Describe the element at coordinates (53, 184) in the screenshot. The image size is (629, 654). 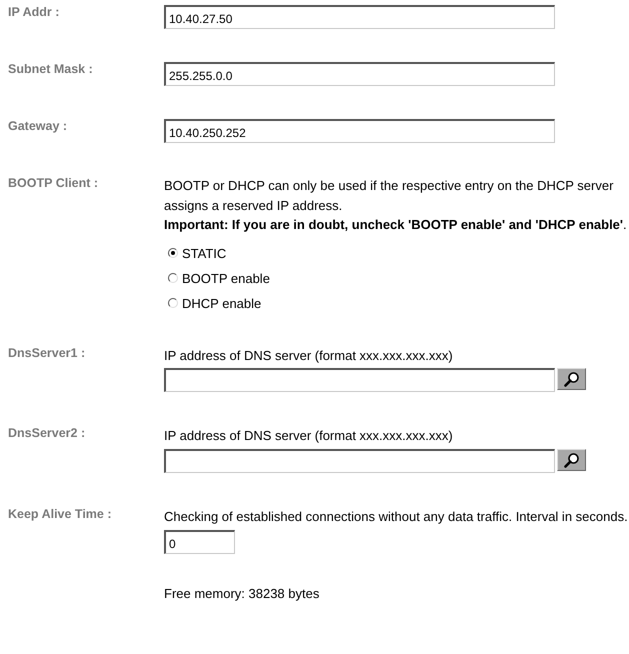
I see `field-label: BOOTP Client :` at that location.